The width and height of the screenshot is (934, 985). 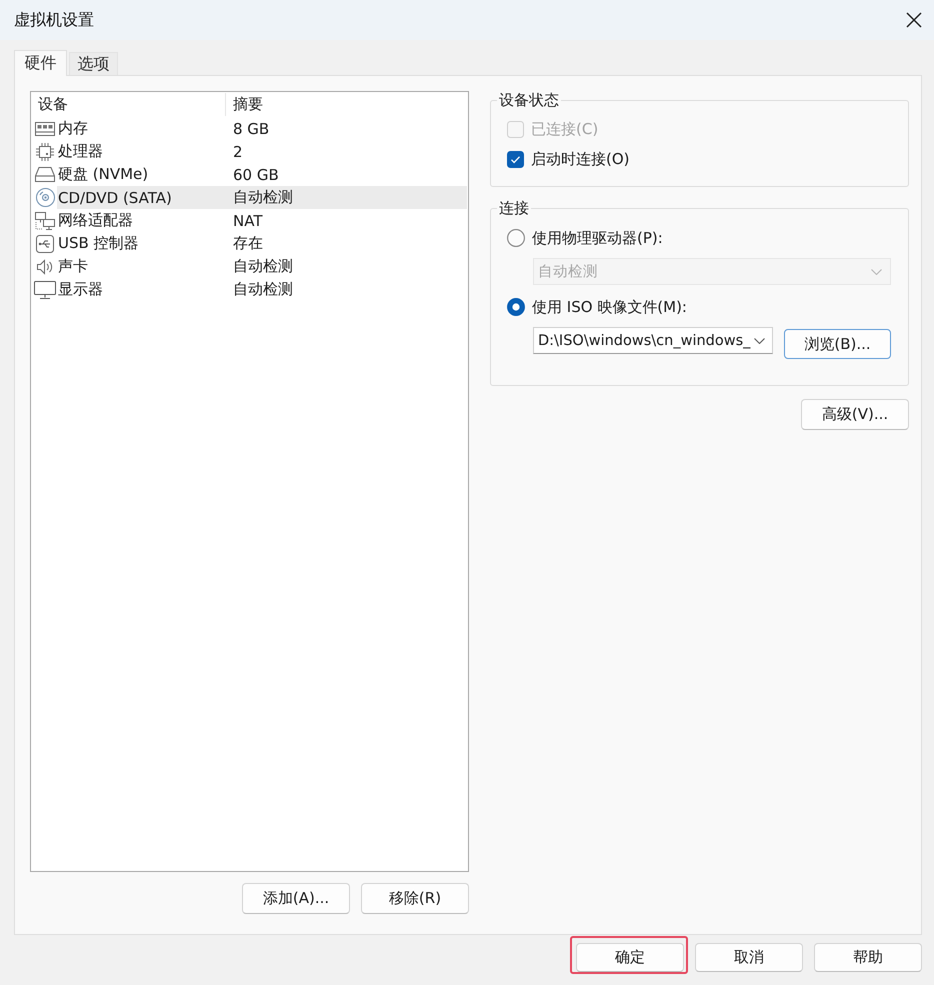 I want to click on dialog-button: 帮助, so click(x=868, y=957).